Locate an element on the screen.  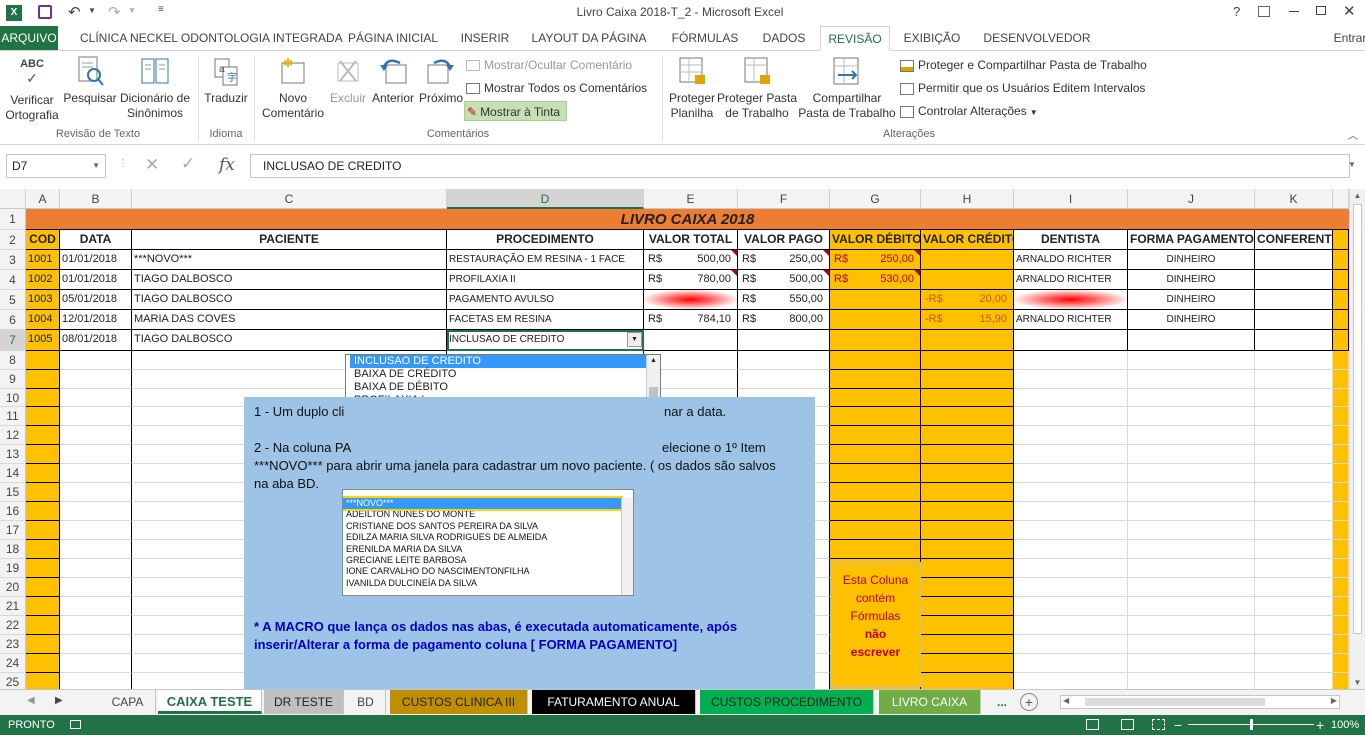
total-cell: R$ 780,00 is located at coordinates (691, 280).